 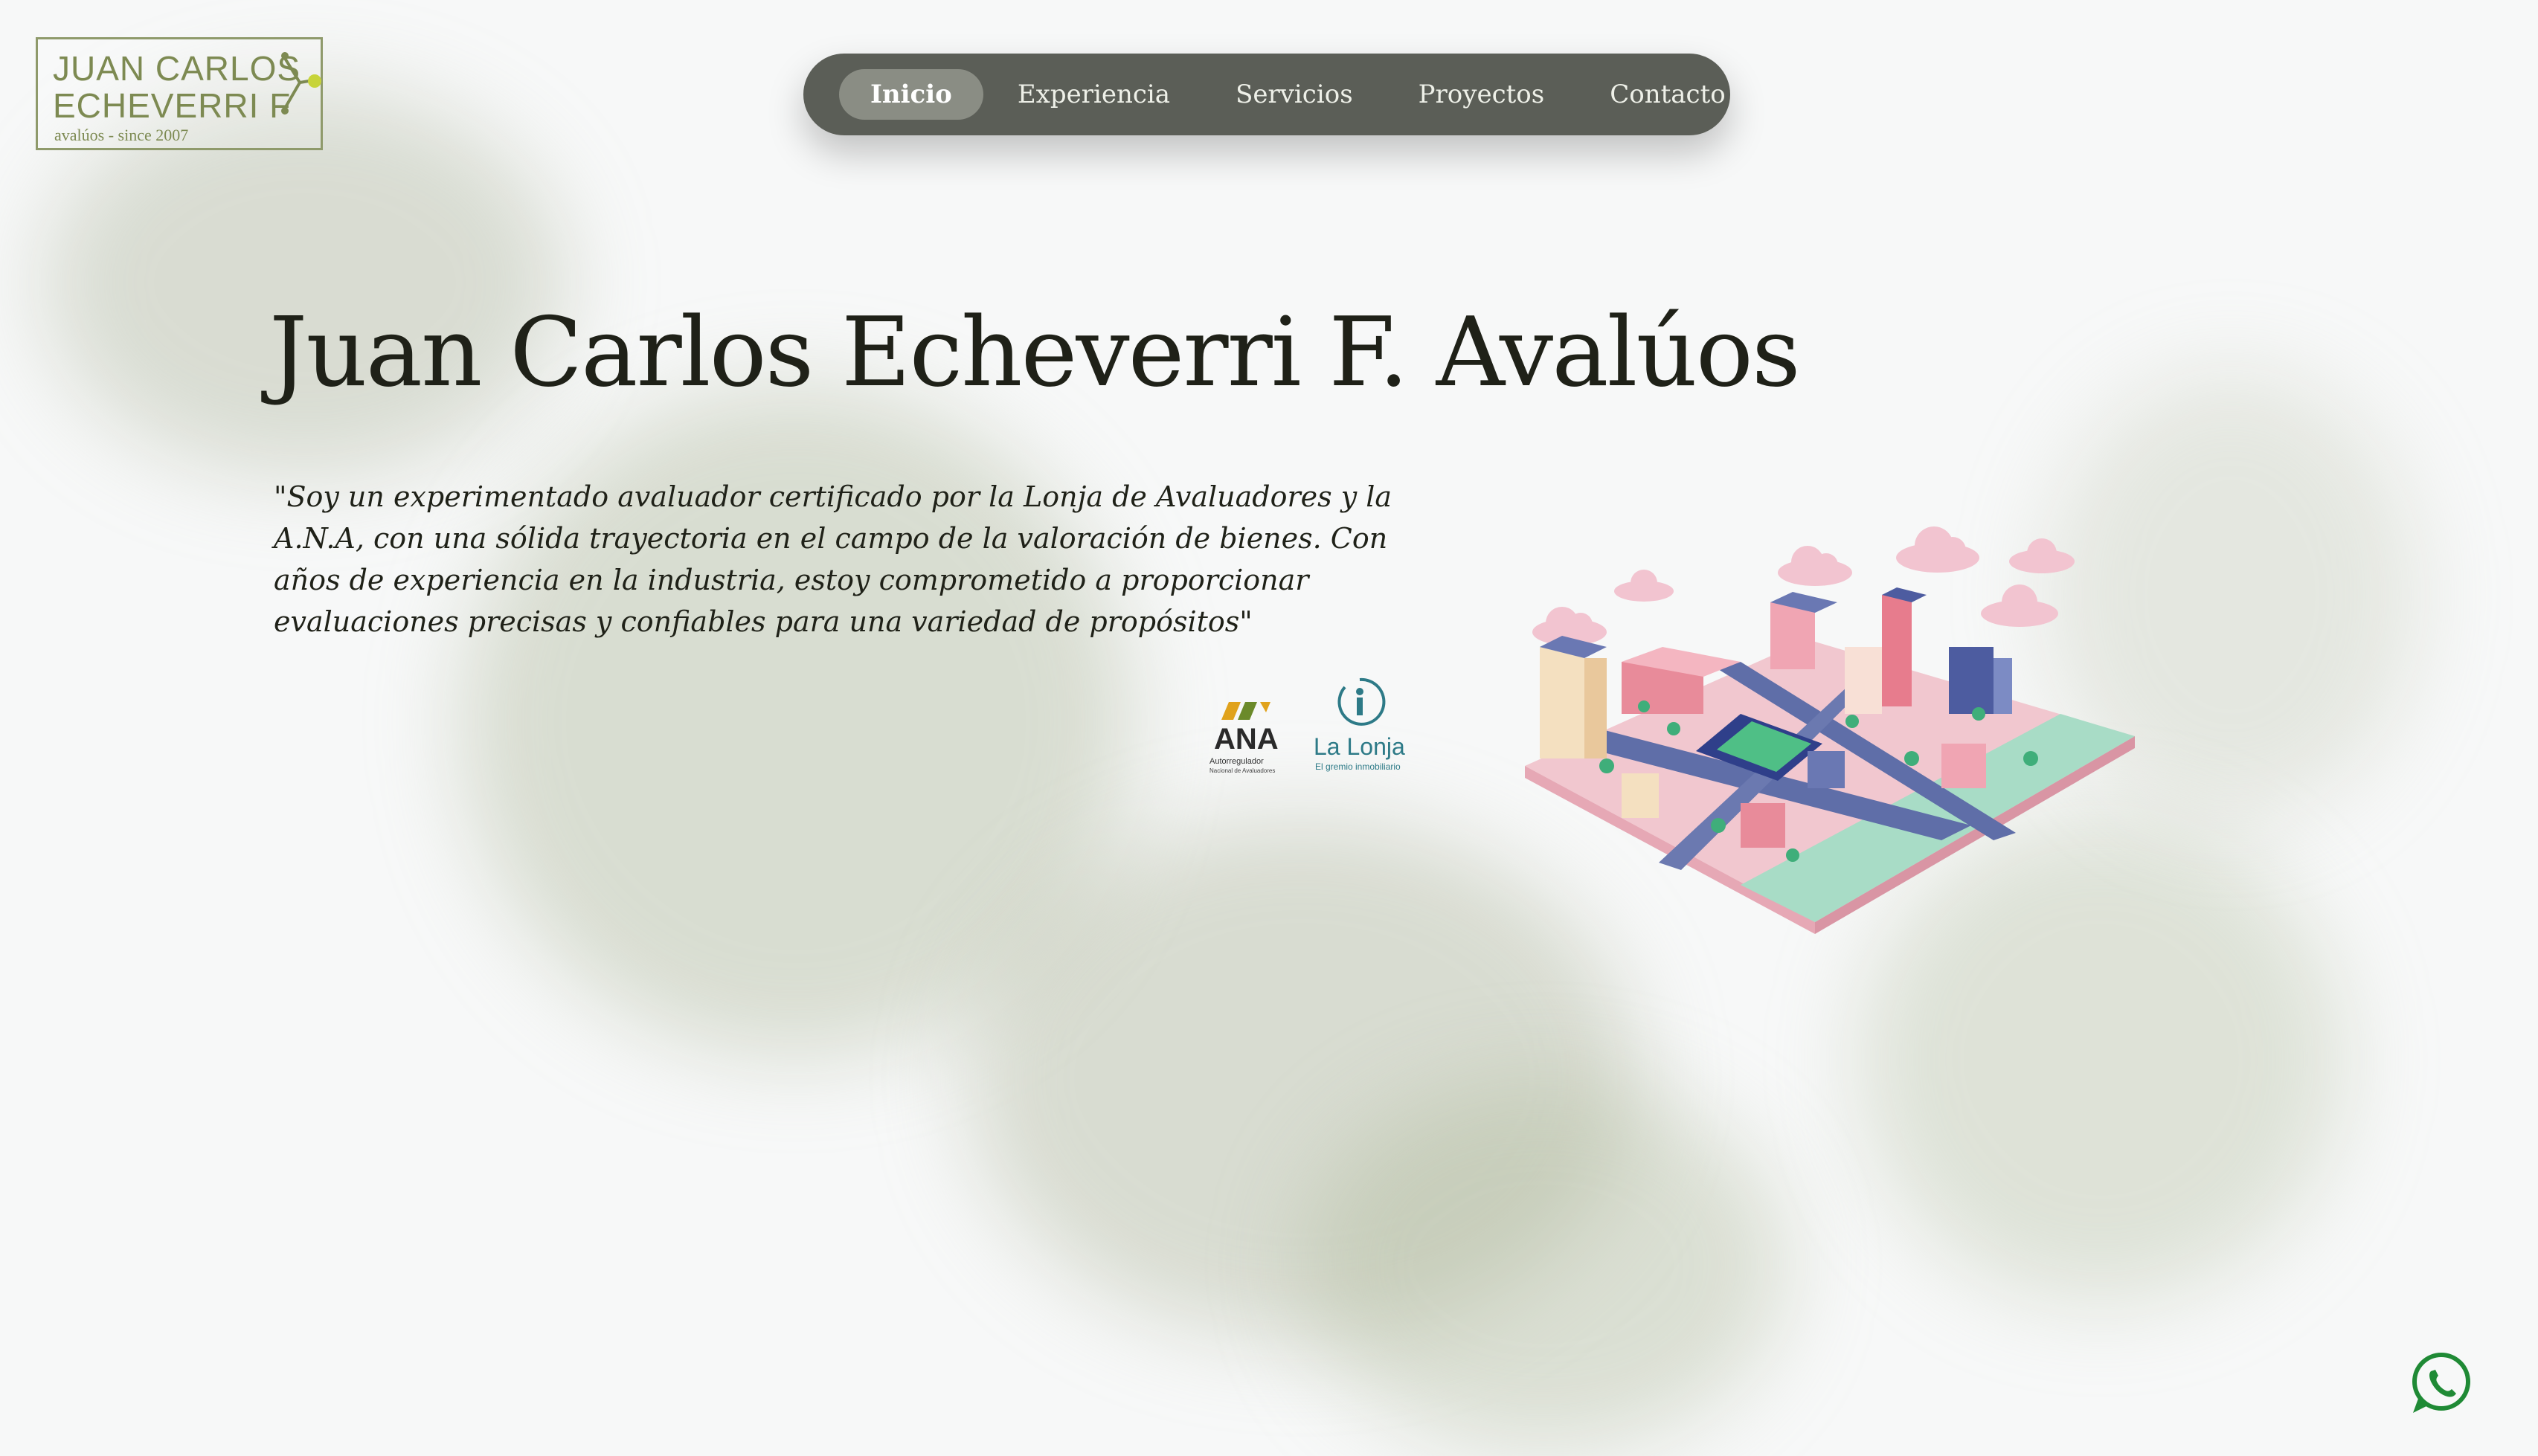 I want to click on lonja-subtitle: El gremio inmobiliario, so click(x=1358, y=767).